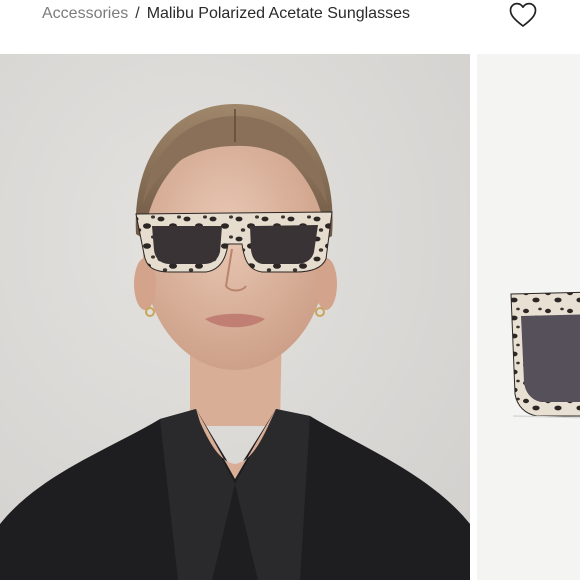 This screenshot has height=580, width=580. Describe the element at coordinates (278, 13) in the screenshot. I see `breadcrumb-current-product: Malibu Polarized Acetate Sunglasses` at that location.